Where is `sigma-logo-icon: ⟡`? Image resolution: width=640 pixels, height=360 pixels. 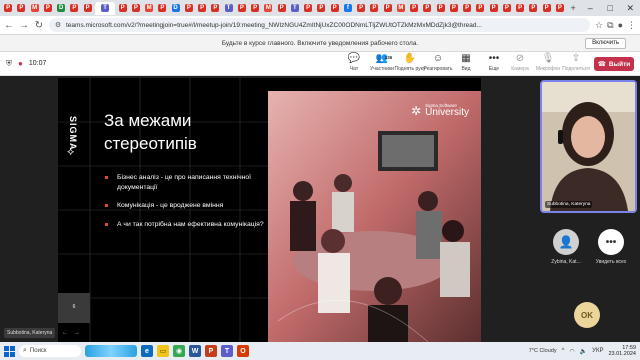
sigma-logo-icon: ⟡ is located at coordinates (71, 152).